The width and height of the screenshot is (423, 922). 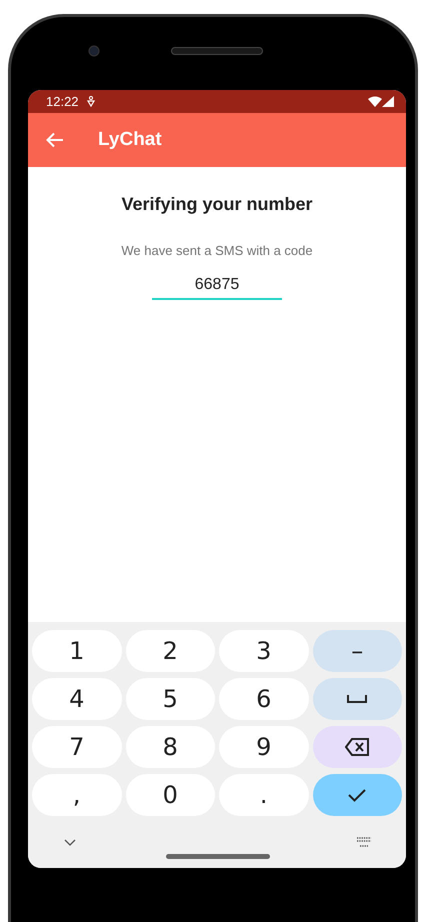 I want to click on back-button, so click(x=55, y=140).